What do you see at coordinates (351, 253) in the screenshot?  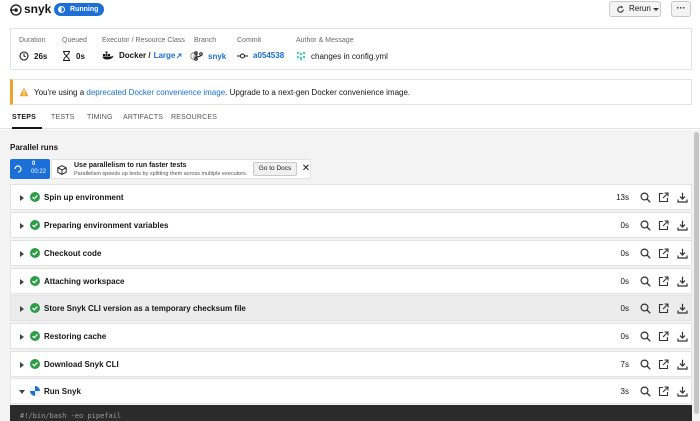 I see `step-row: Checkout code 0s` at bounding box center [351, 253].